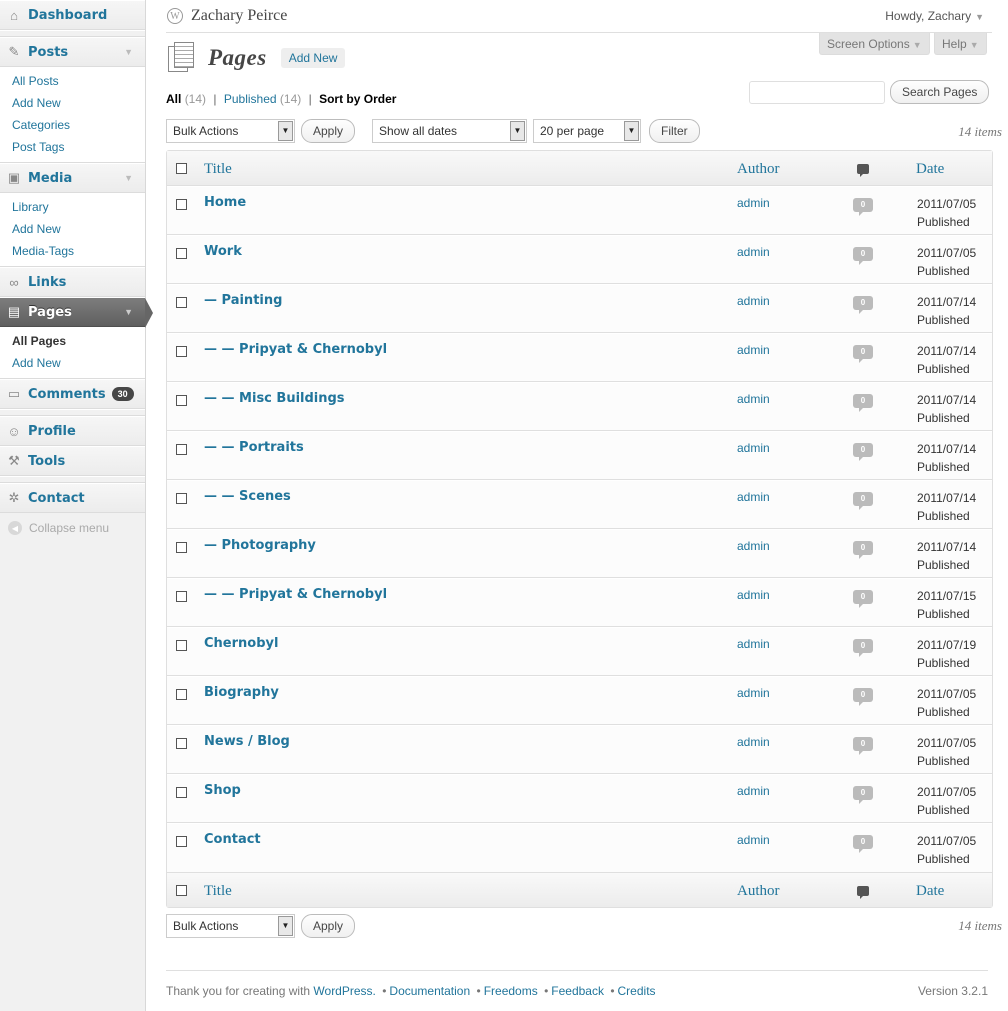 This screenshot has width=1008, height=1011. What do you see at coordinates (930, 891) in the screenshot?
I see `column-date-footer: Date` at bounding box center [930, 891].